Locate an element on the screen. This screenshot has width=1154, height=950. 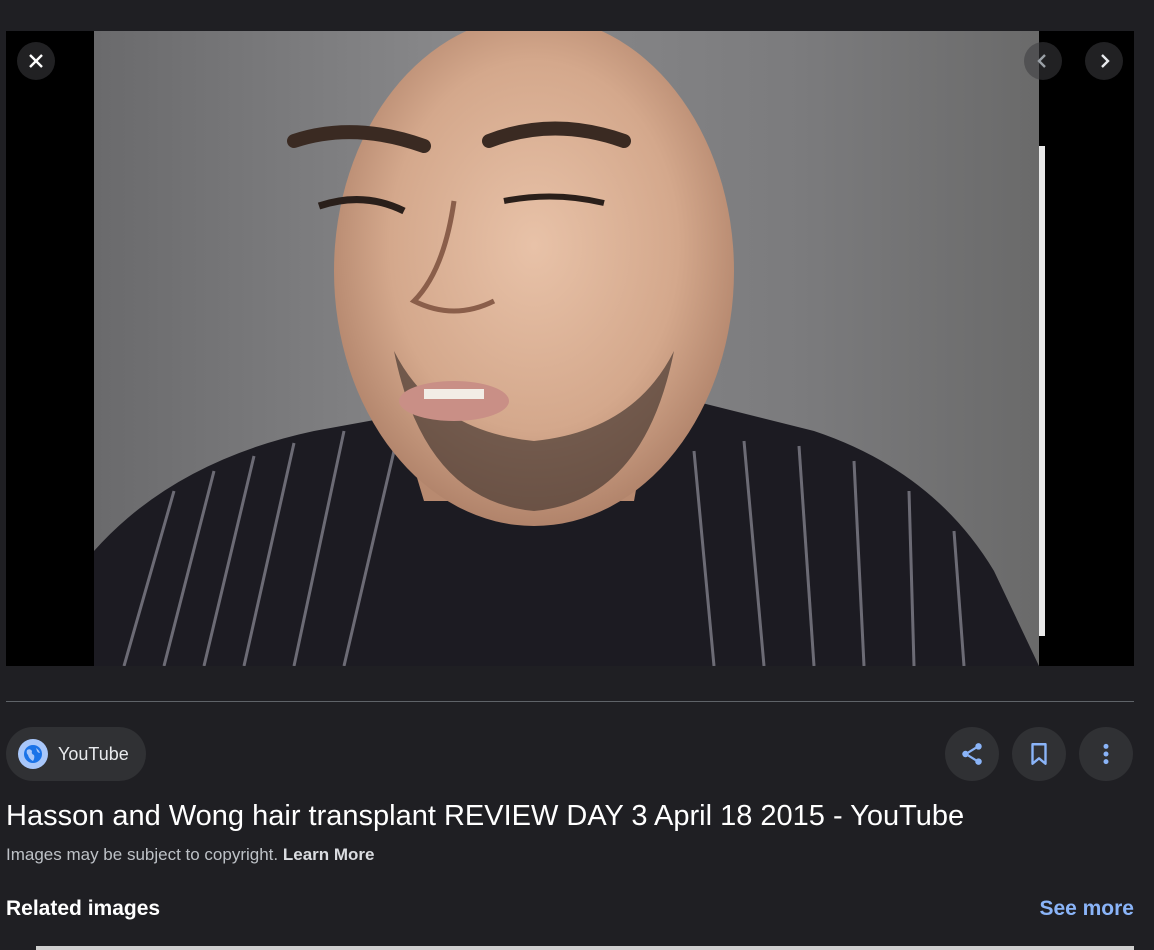
divider is located at coordinates (570, 701).